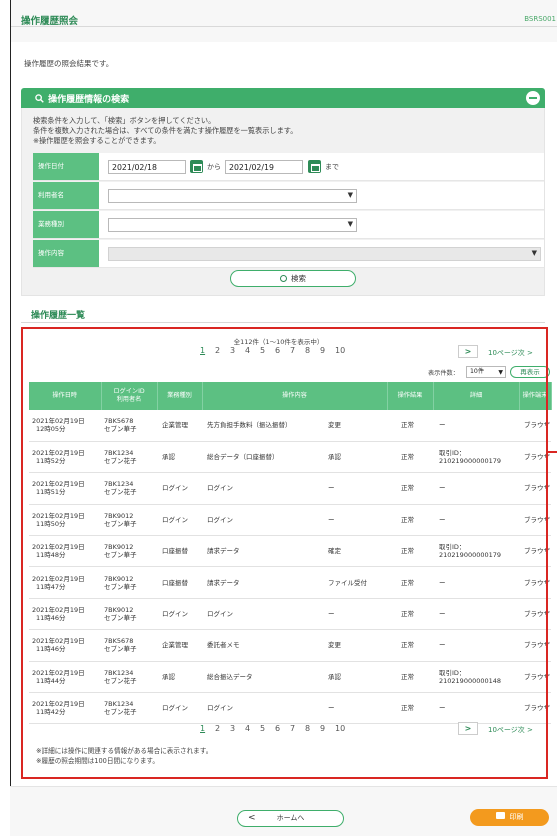  What do you see at coordinates (147, 167) in the screenshot?
I see `date-from-input` at bounding box center [147, 167].